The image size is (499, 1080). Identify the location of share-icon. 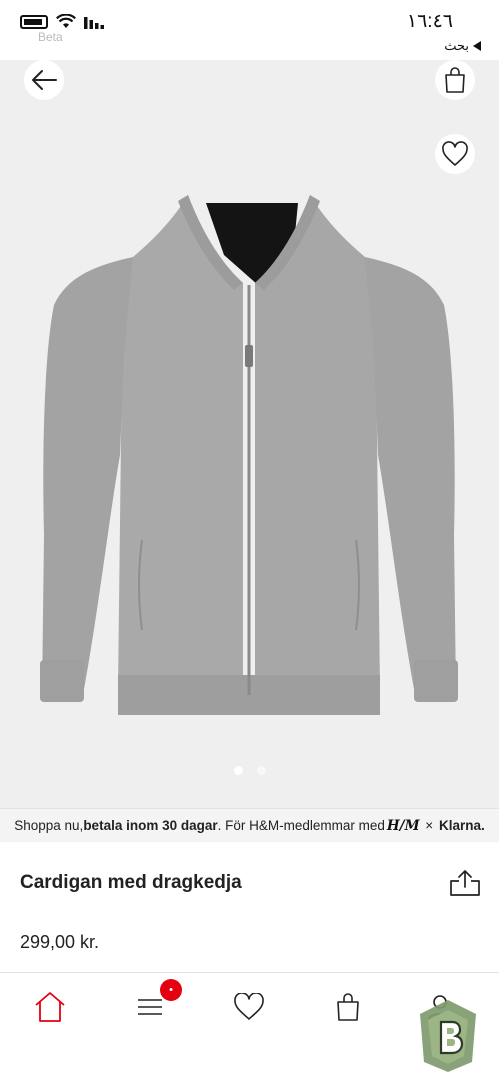
(465, 883).